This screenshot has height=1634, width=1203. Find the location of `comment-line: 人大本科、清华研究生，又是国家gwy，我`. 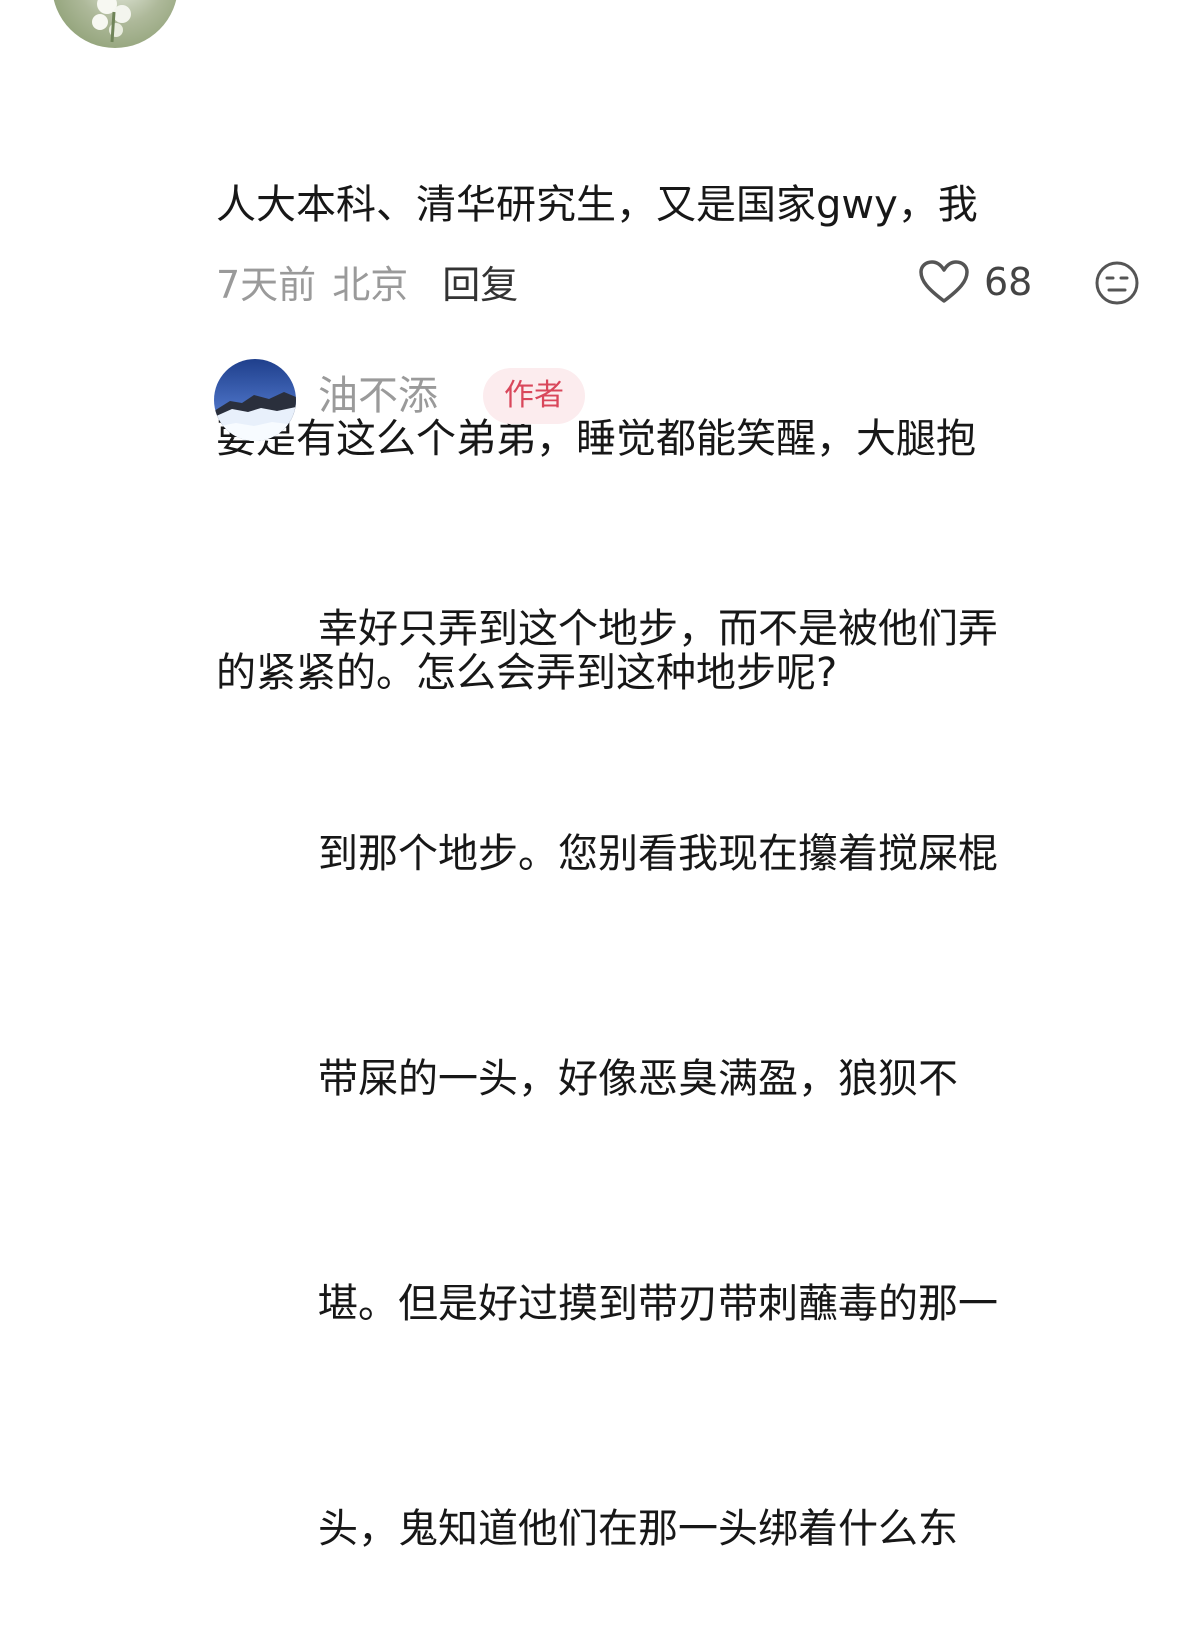

comment-line: 人大本科、清华研究生，又是国家gwy，我 is located at coordinates (597, 205).